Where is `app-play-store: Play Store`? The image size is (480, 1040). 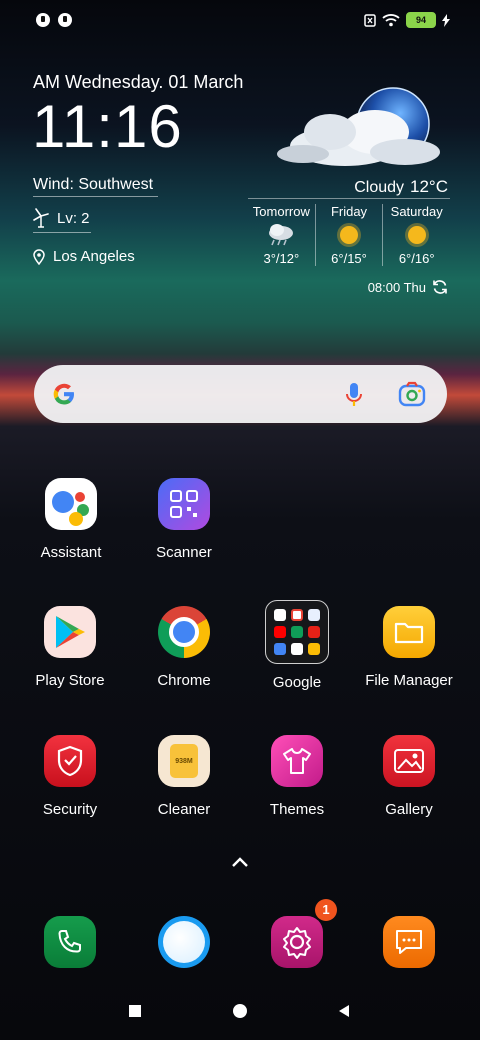
app-play-store: Play Store is located at coordinates (70, 647).